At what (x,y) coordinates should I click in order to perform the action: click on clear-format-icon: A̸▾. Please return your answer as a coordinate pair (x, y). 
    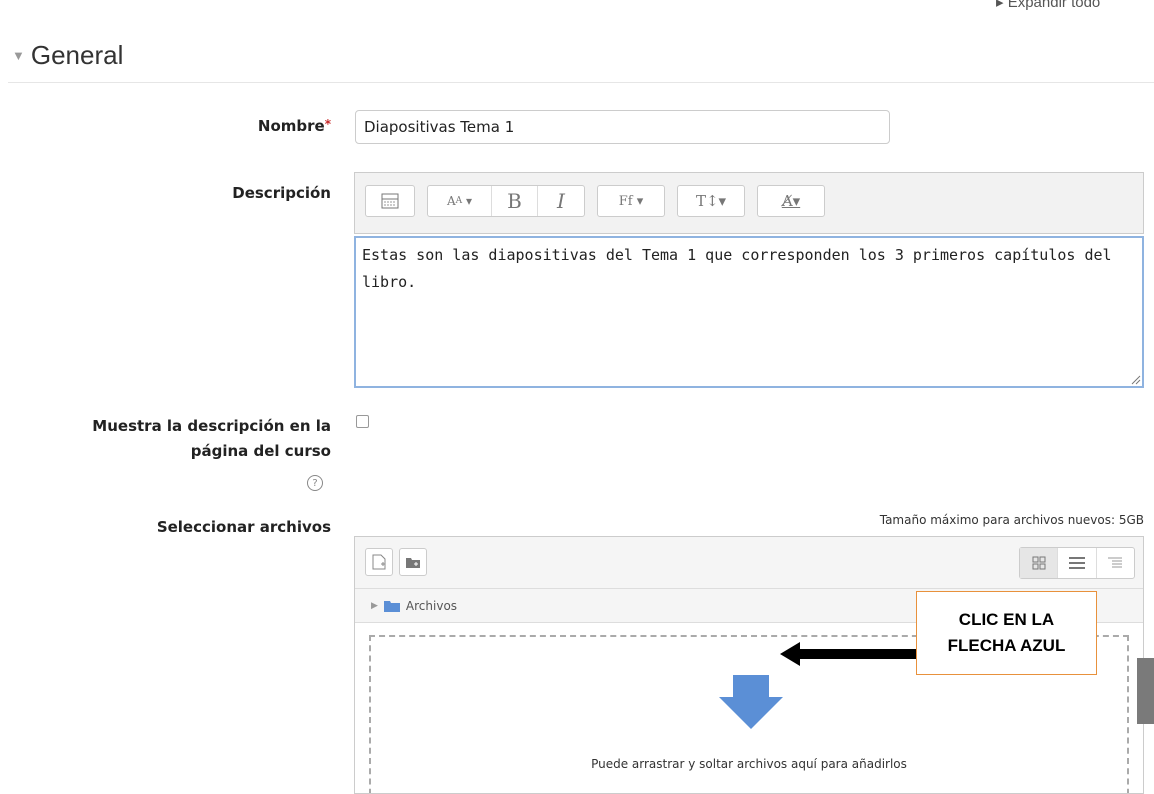
    Looking at the image, I should click on (791, 201).